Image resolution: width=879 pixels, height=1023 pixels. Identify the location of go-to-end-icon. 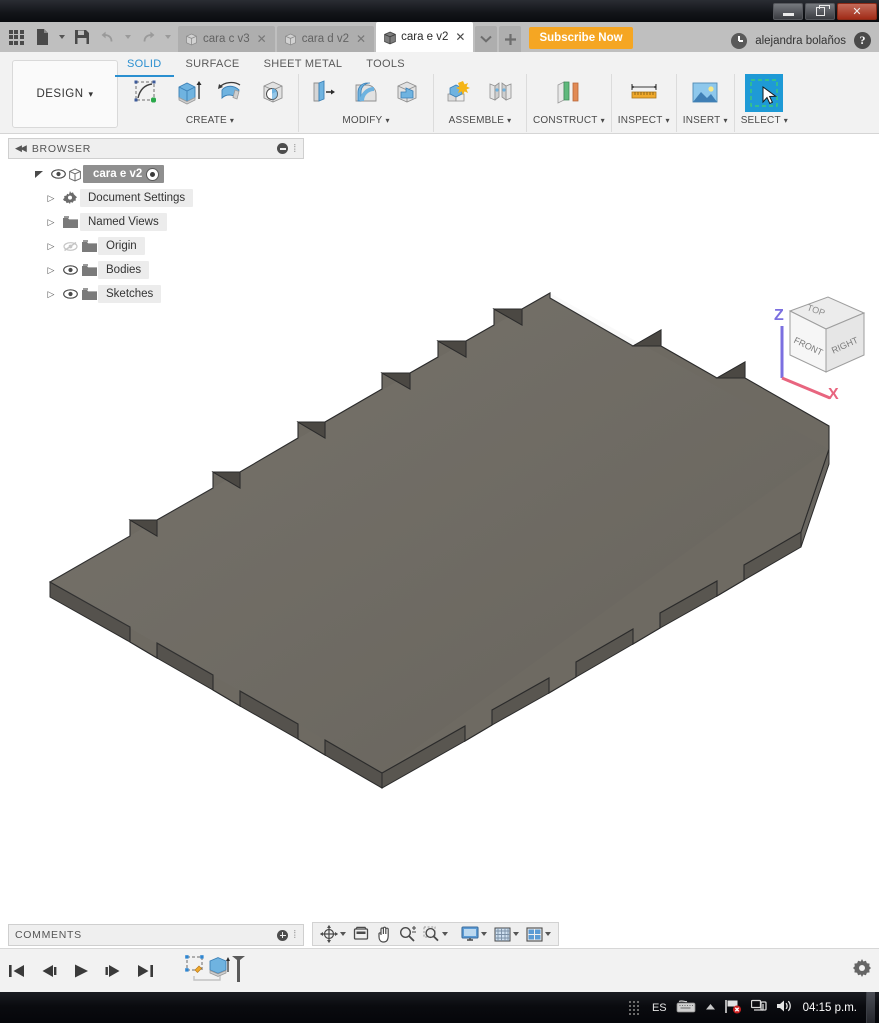
(145, 971).